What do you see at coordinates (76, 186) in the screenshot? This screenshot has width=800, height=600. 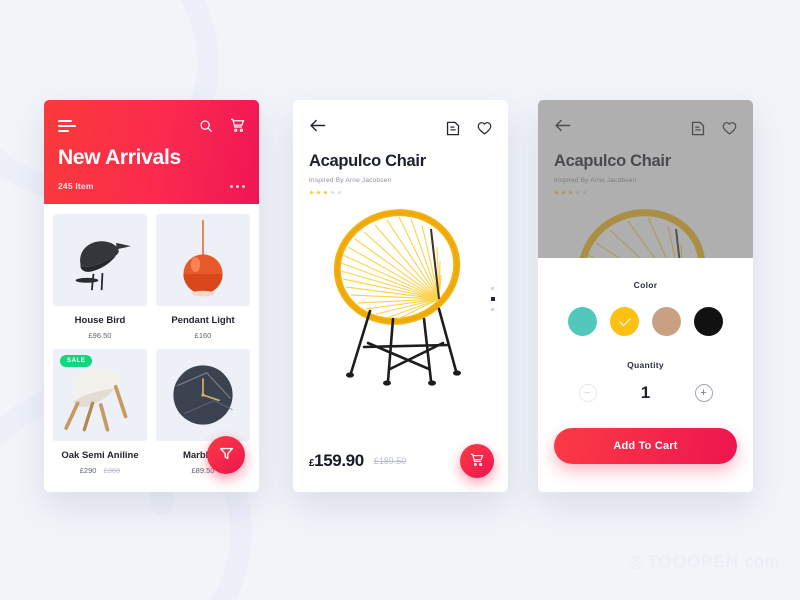 I see `item-count: 245 Item` at bounding box center [76, 186].